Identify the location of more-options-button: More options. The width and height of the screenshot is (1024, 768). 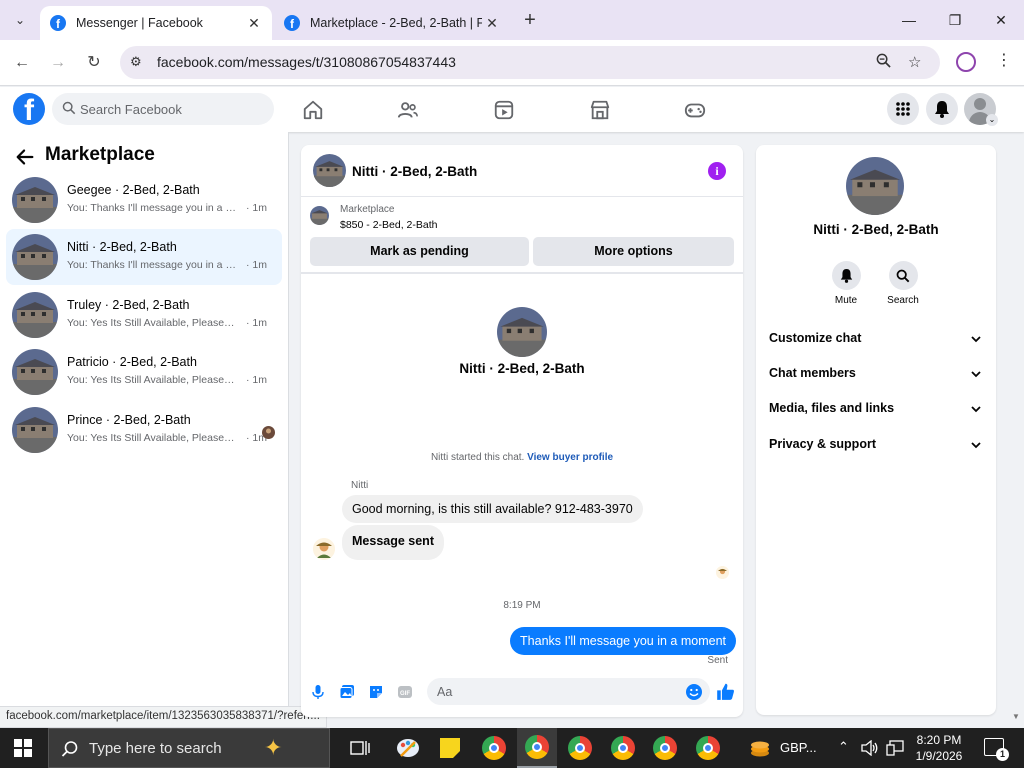
(633, 251).